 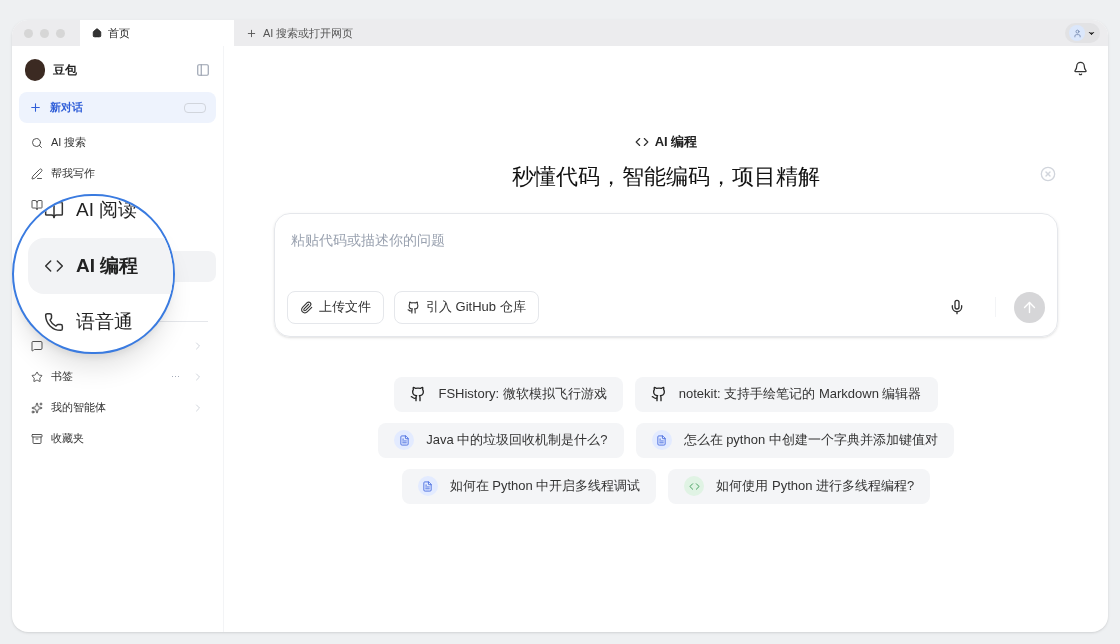 I want to click on headline: 秒懂代码，智能编码，项目精解, so click(x=666, y=176).